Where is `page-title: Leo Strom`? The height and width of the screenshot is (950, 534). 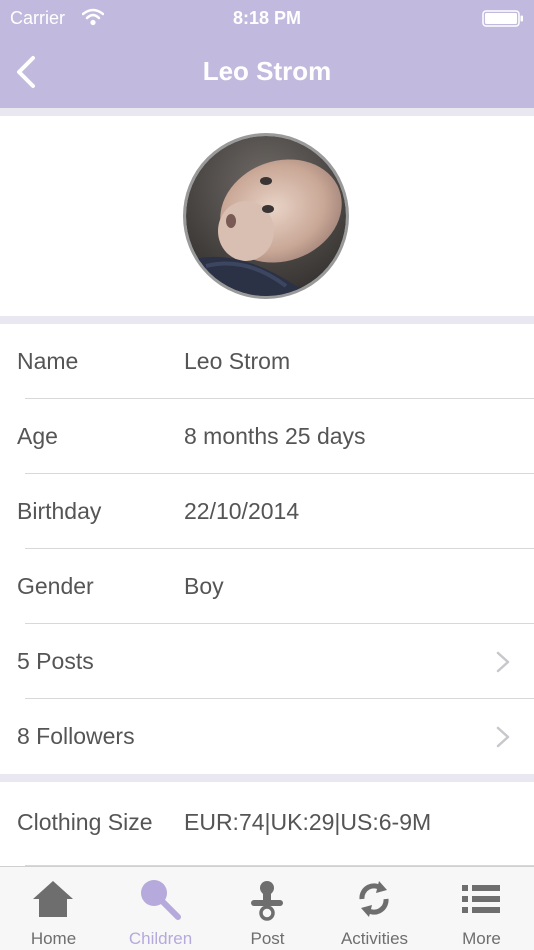
page-title: Leo Strom is located at coordinates (267, 71).